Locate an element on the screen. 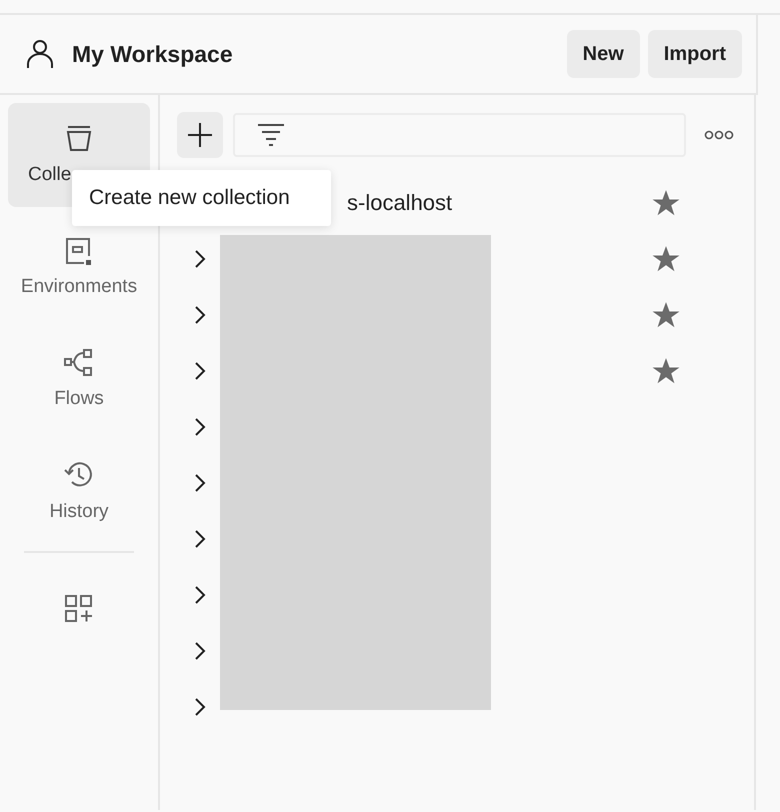 This screenshot has height=812, width=780. sidebar-label: Colle is located at coordinates (49, 175).